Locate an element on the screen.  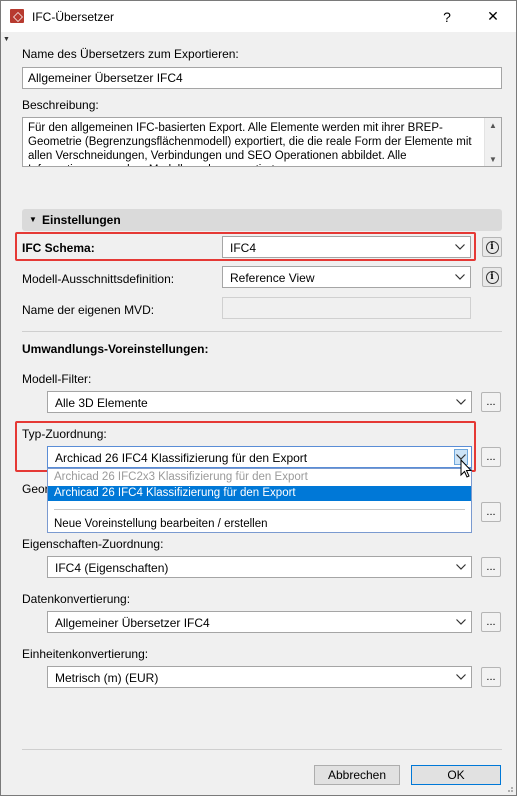
property-mapping-value: IFC4 (Eigenschaften) is located at coordinates (112, 568).